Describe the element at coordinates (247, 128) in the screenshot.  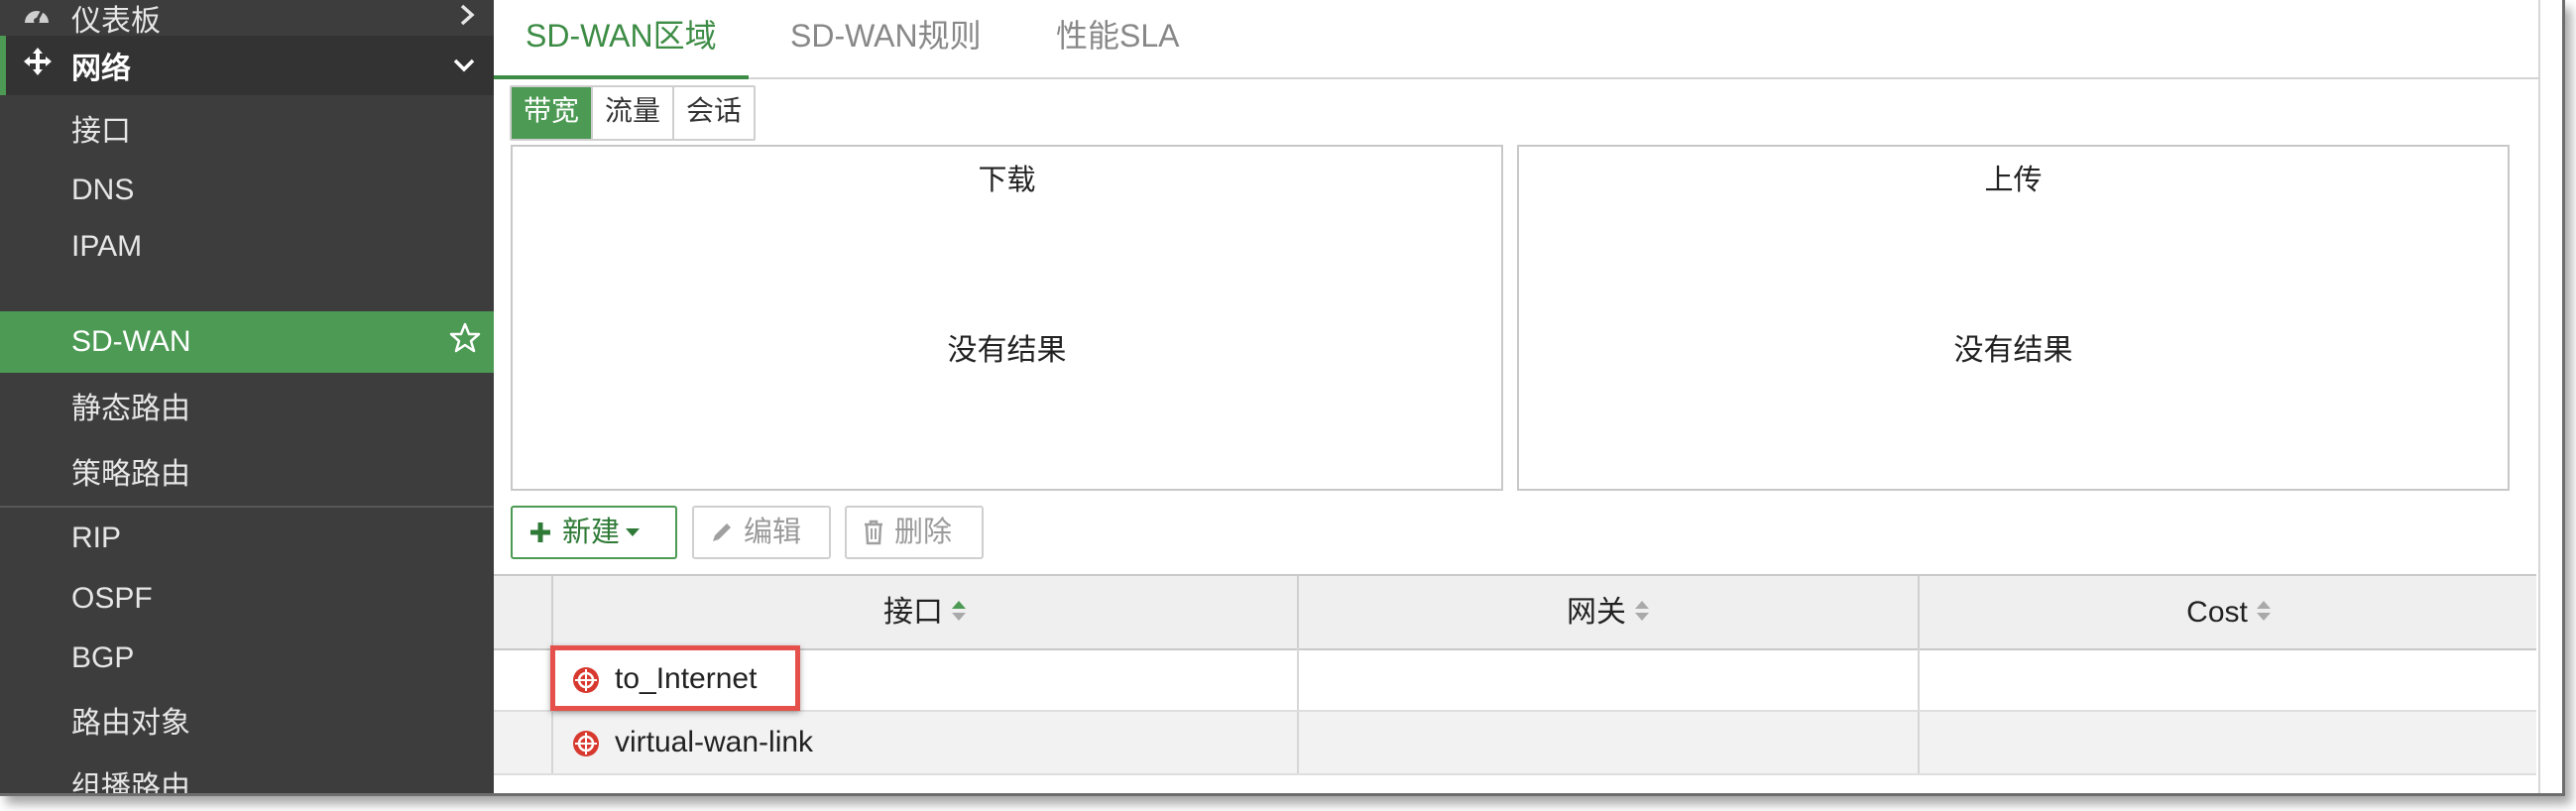
I see `sidebar-item-interfaces: 接口` at that location.